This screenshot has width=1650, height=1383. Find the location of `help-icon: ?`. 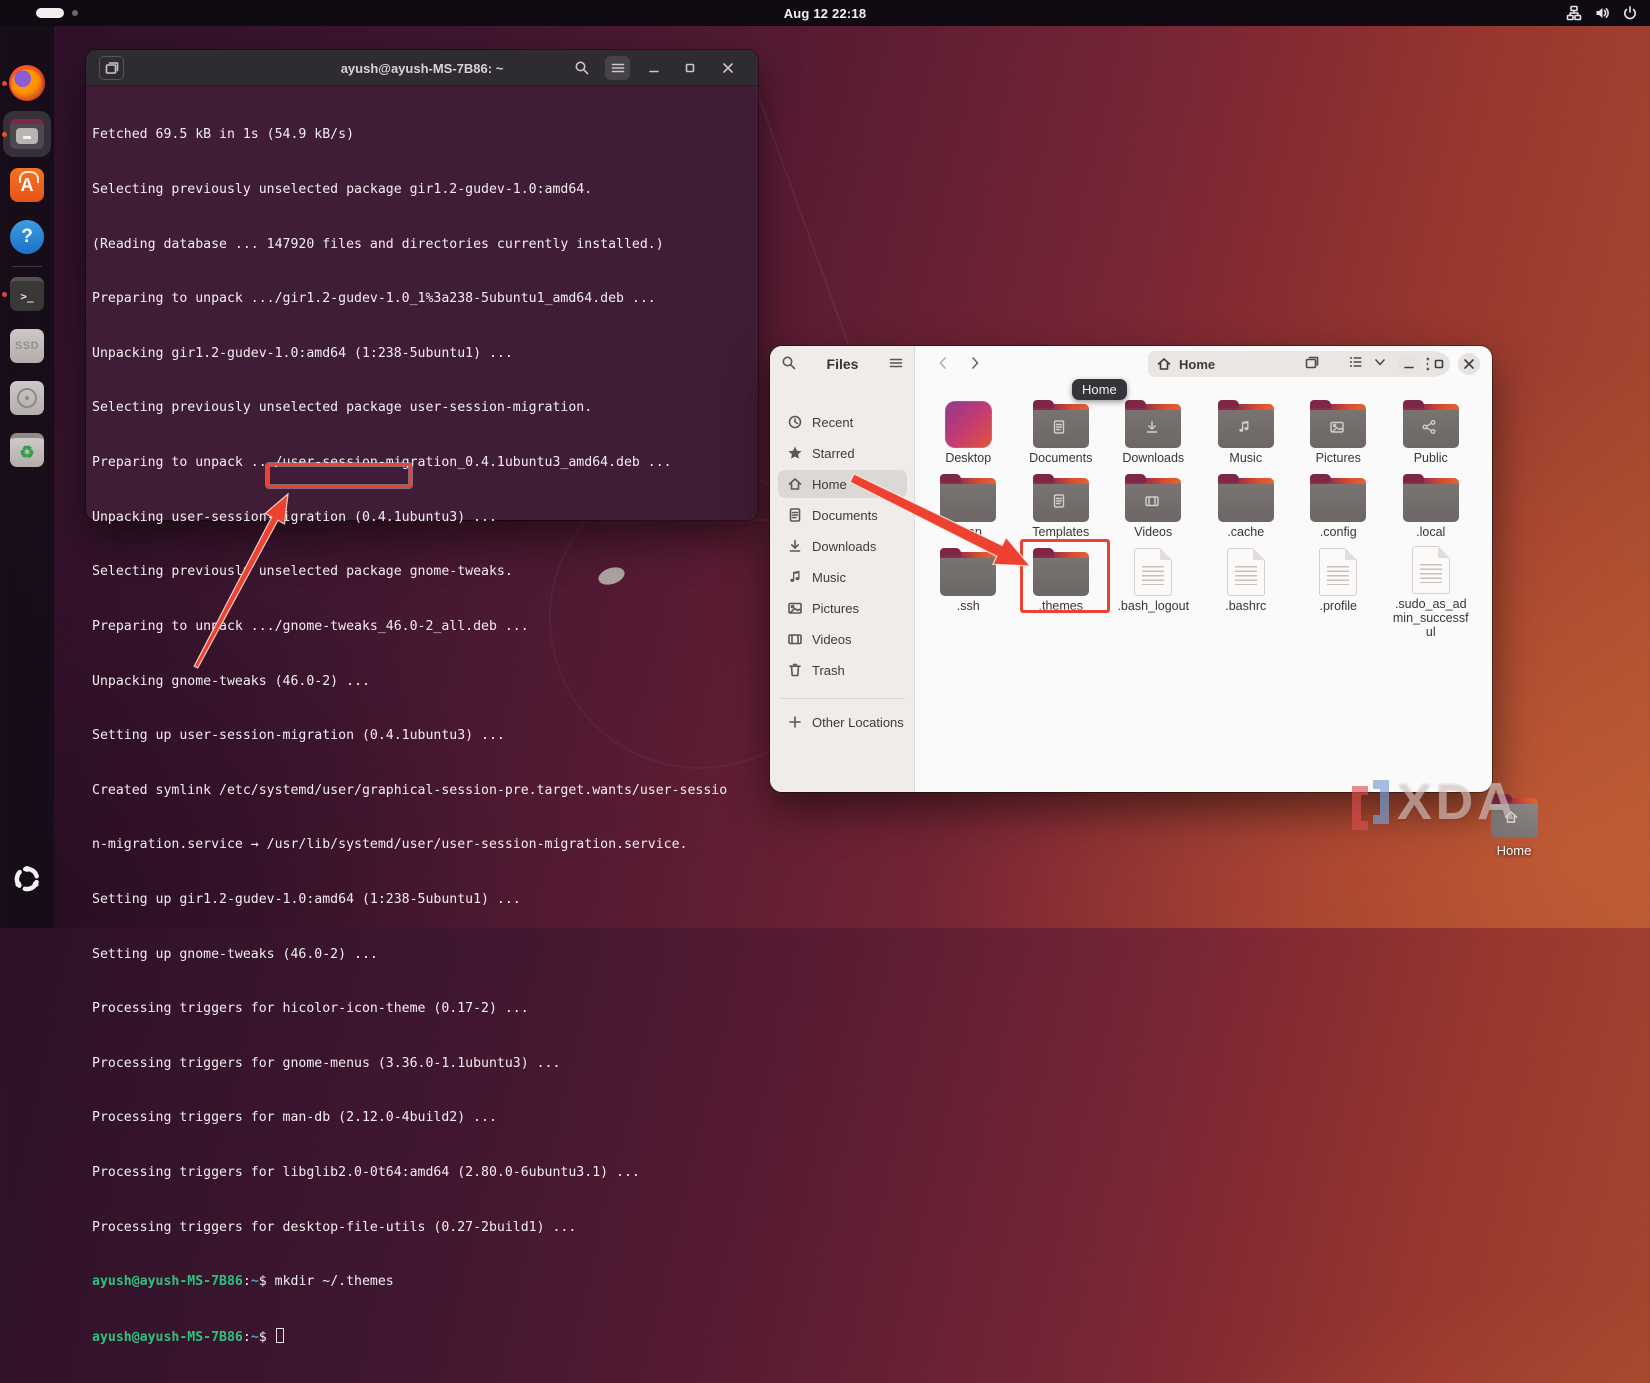

help-icon: ? is located at coordinates (27, 237).